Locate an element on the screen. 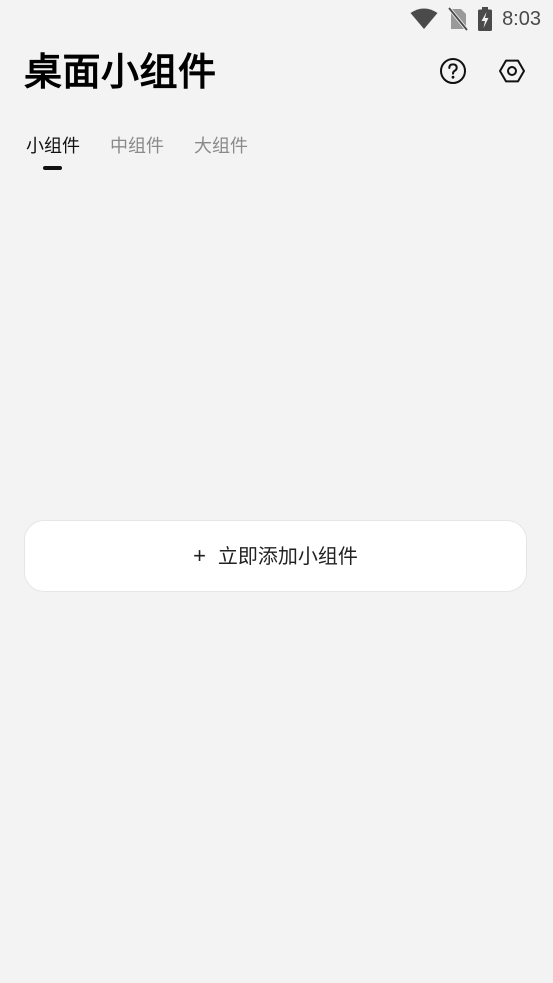 The width and height of the screenshot is (553, 983). add-widget-button: + 立即添加小组件 is located at coordinates (275, 556).